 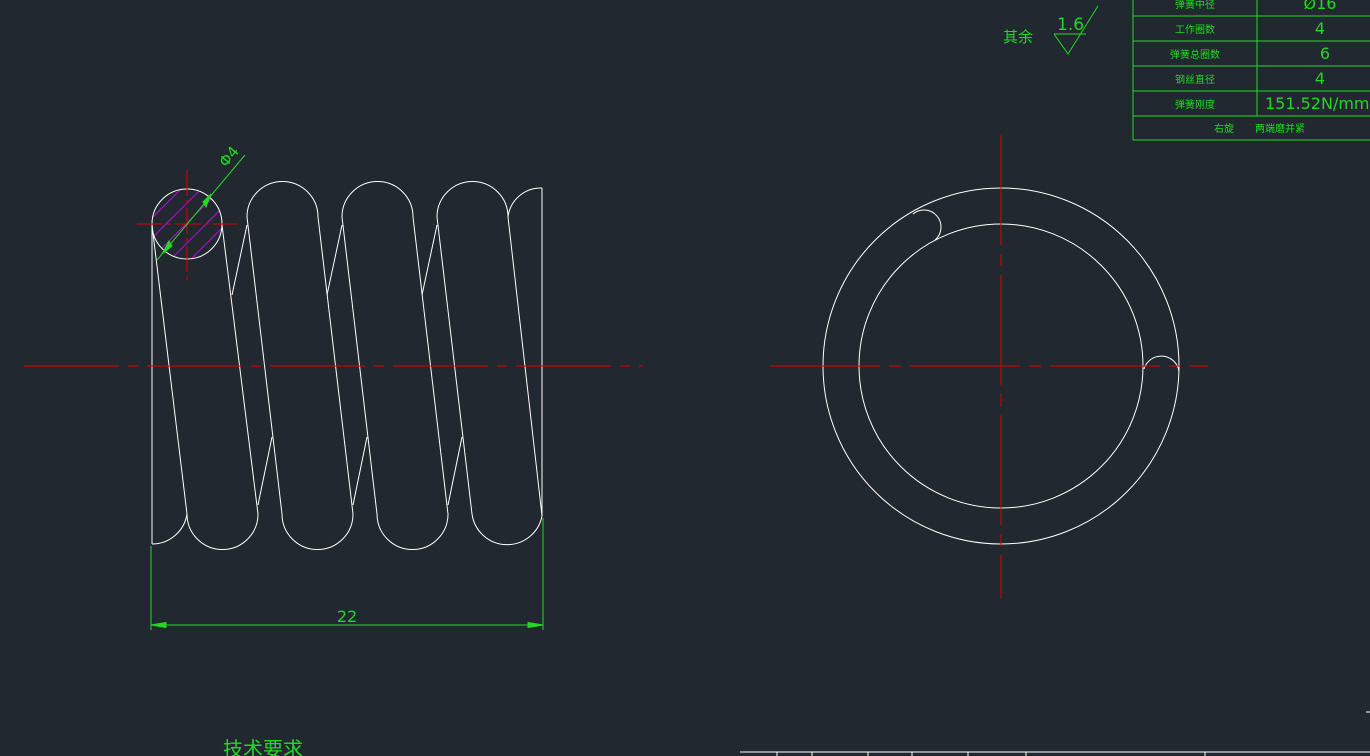 What do you see at coordinates (169, 369) in the screenshot?
I see `coil-front-edge` at bounding box center [169, 369].